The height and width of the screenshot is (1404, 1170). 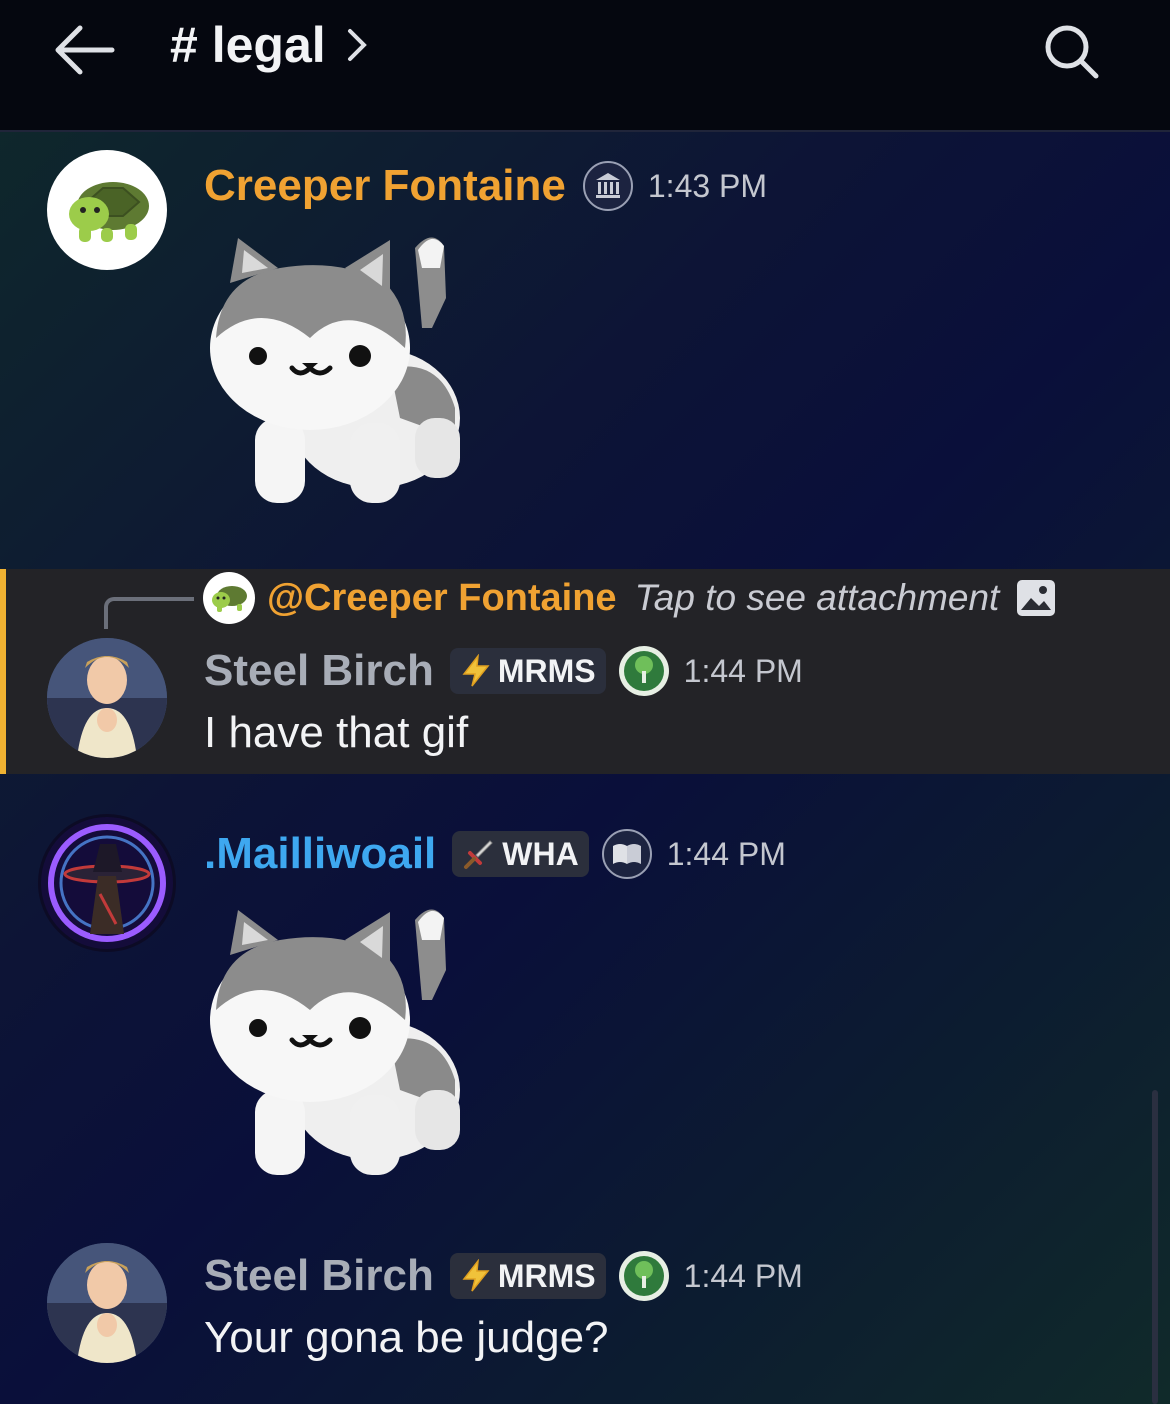 I want to click on message-text: Your gona be judge?, so click(x=406, y=1337).